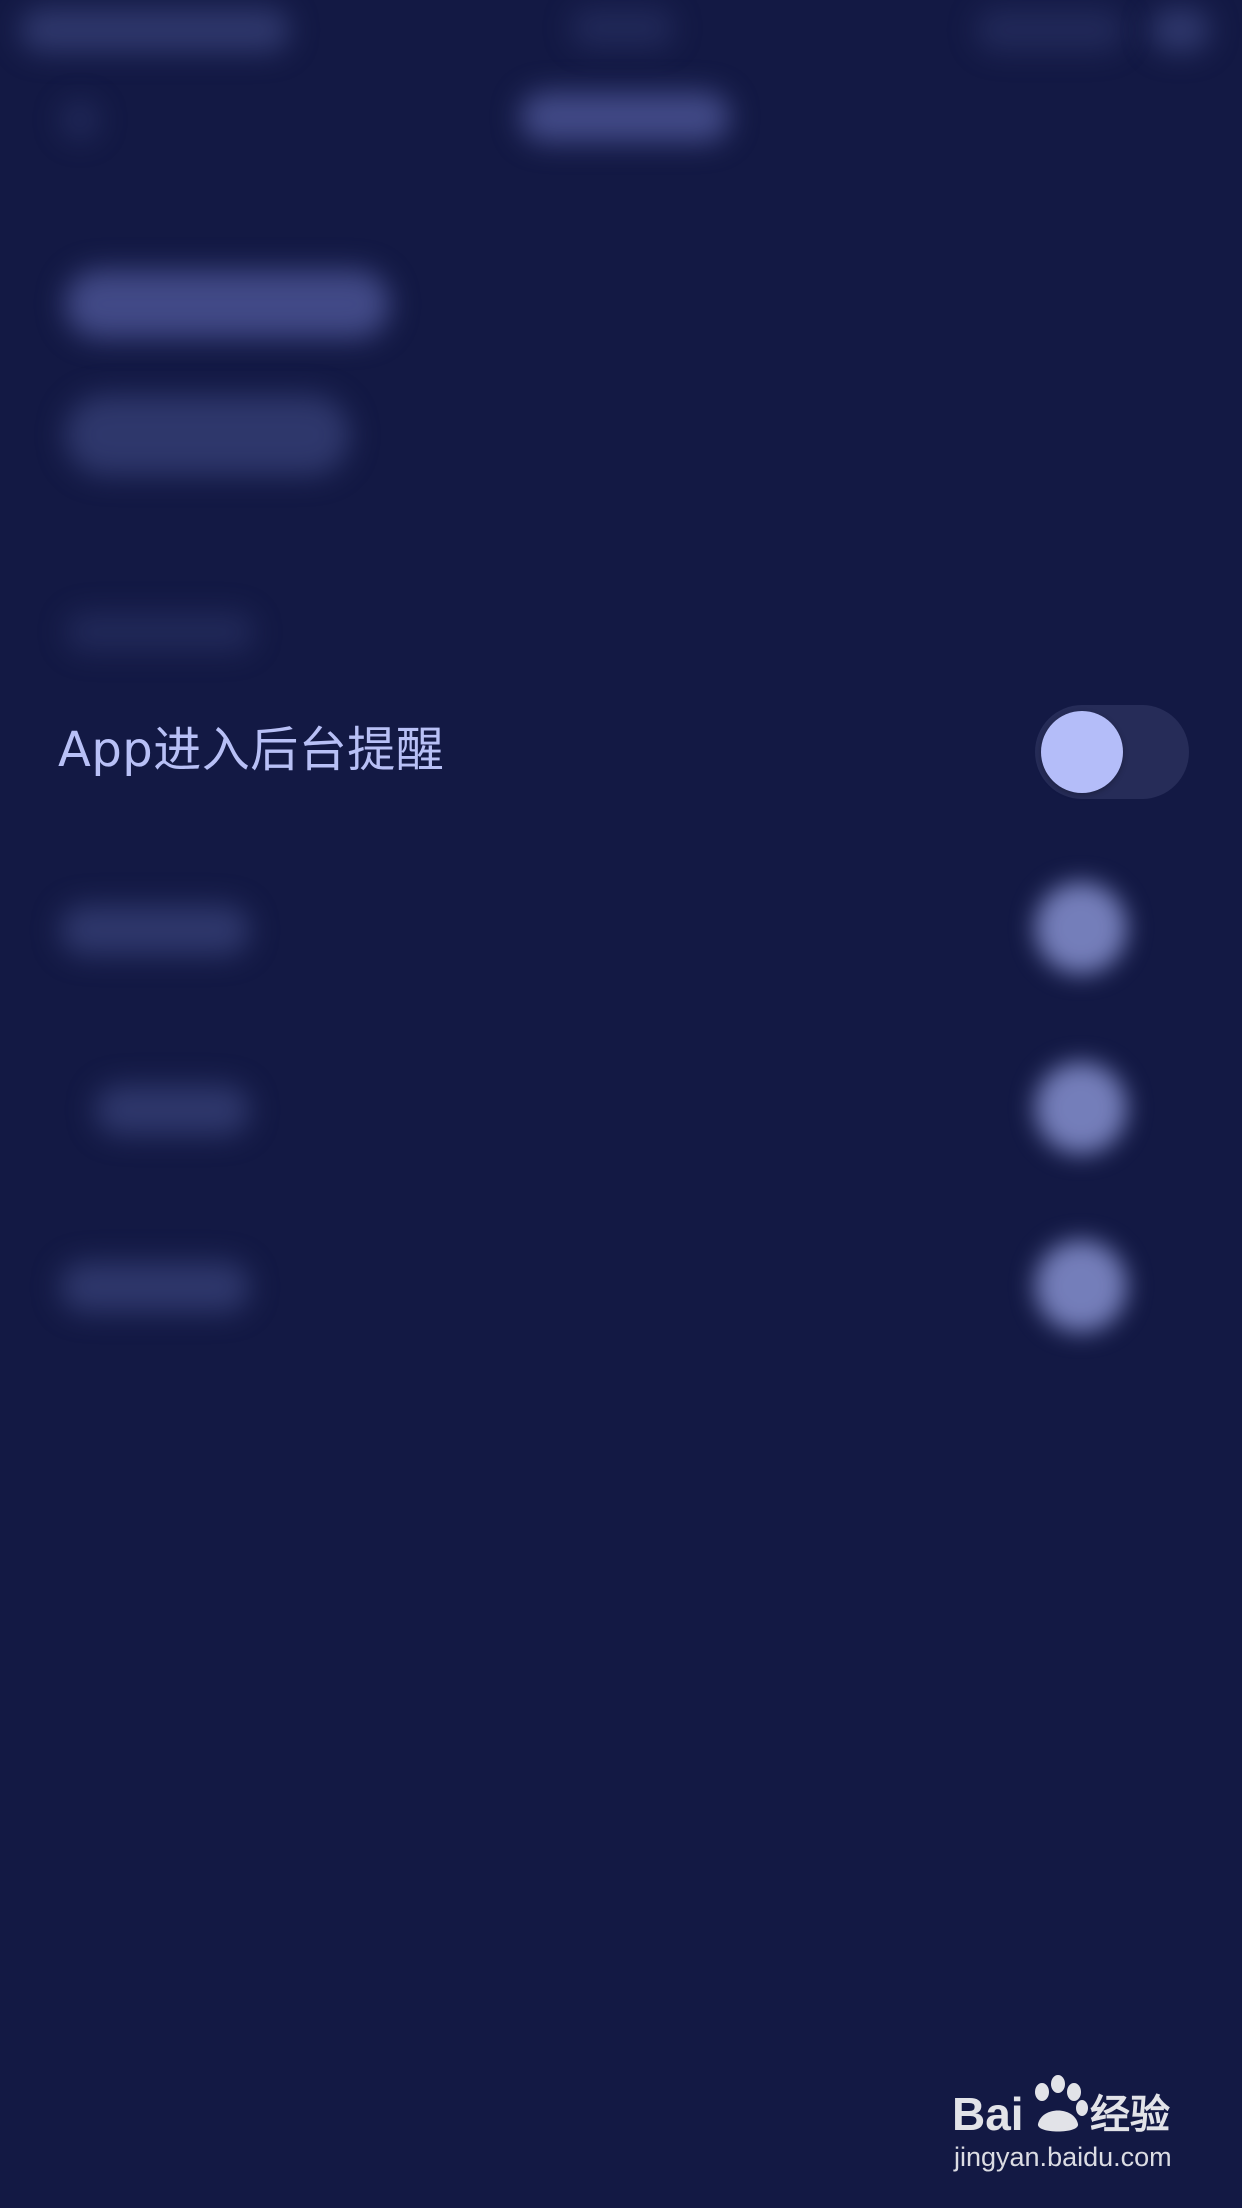 The width and height of the screenshot is (1242, 2208). I want to click on blurred-section-subtitle, so click(207, 435).